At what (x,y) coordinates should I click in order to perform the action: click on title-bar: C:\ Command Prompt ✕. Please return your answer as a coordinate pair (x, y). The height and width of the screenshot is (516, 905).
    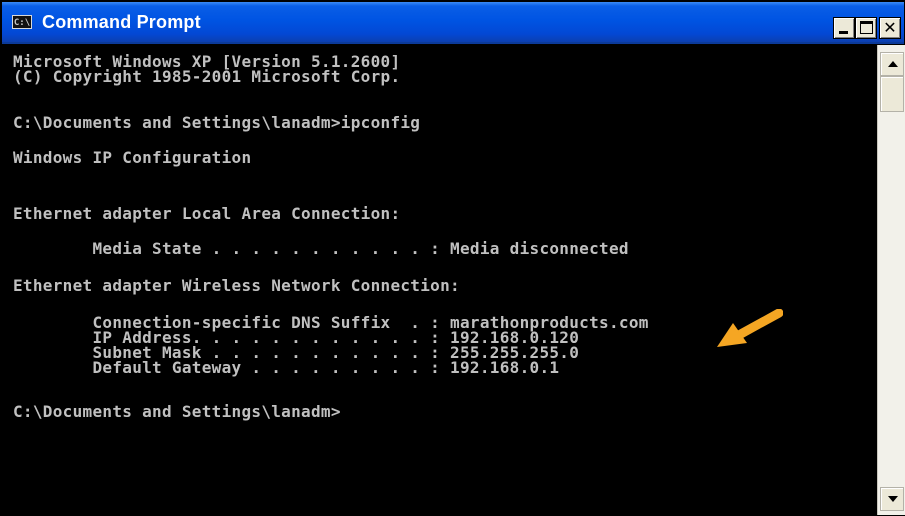
    Looking at the image, I should click on (453, 23).